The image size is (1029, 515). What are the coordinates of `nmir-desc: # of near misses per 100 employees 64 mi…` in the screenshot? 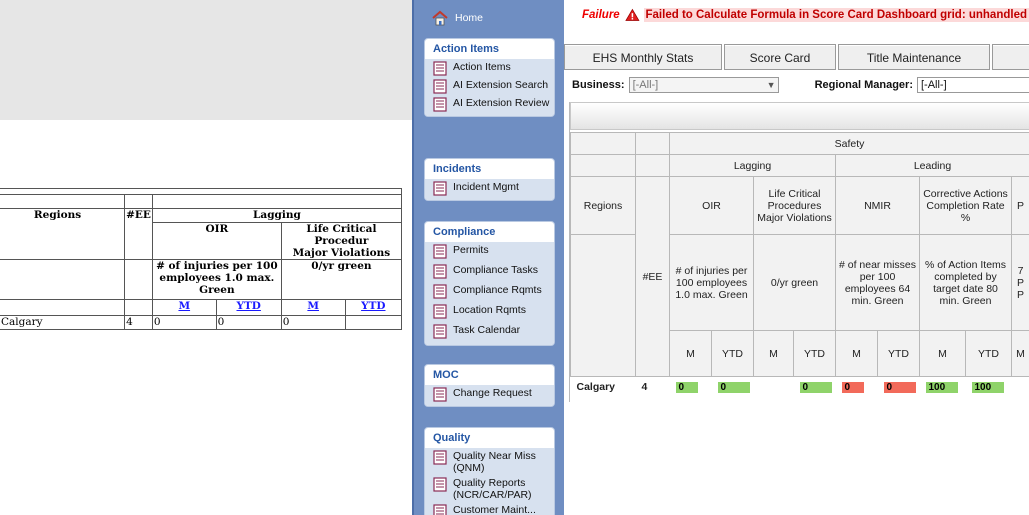 It's located at (877, 282).